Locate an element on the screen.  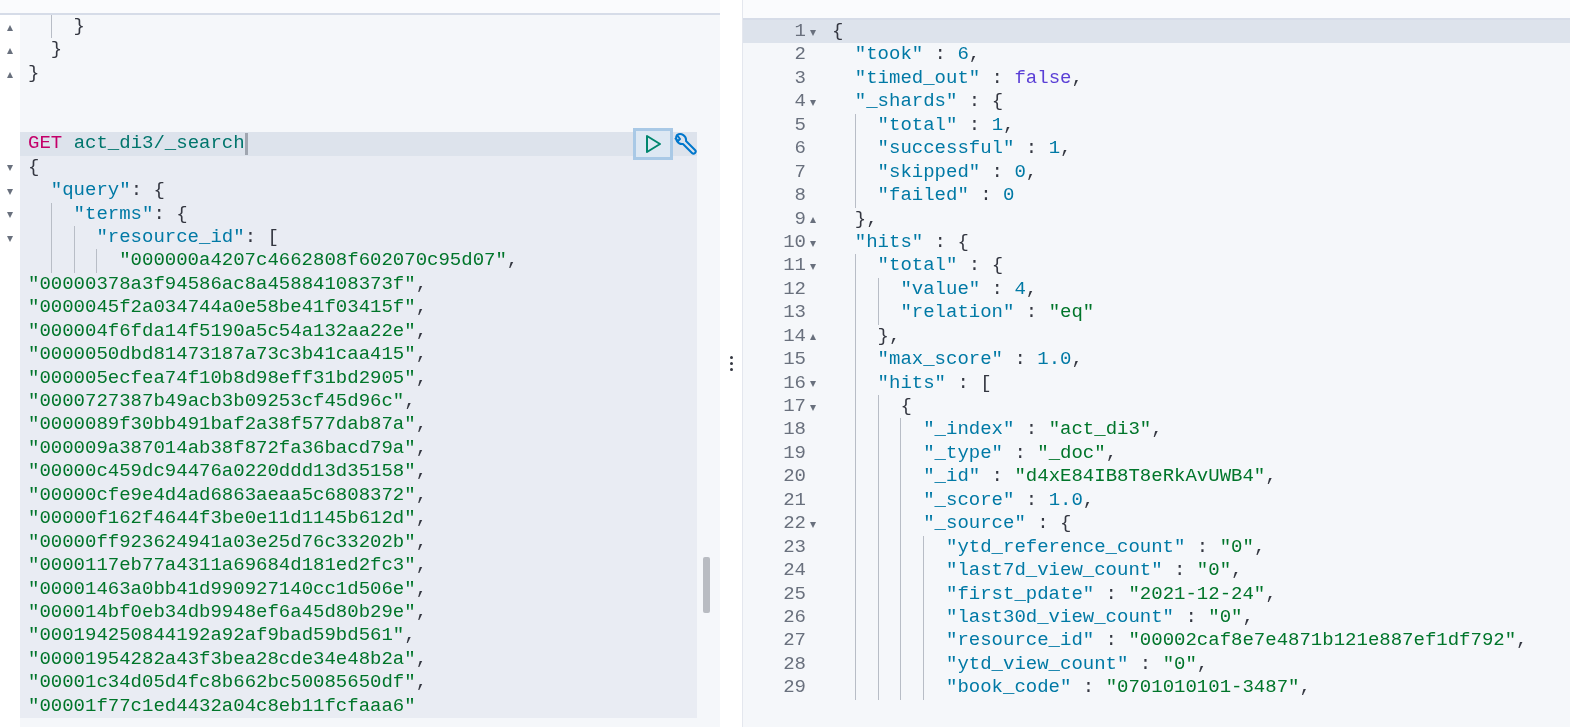
code-line: "_index" : "act_di3", is located at coordinates (1198, 430).